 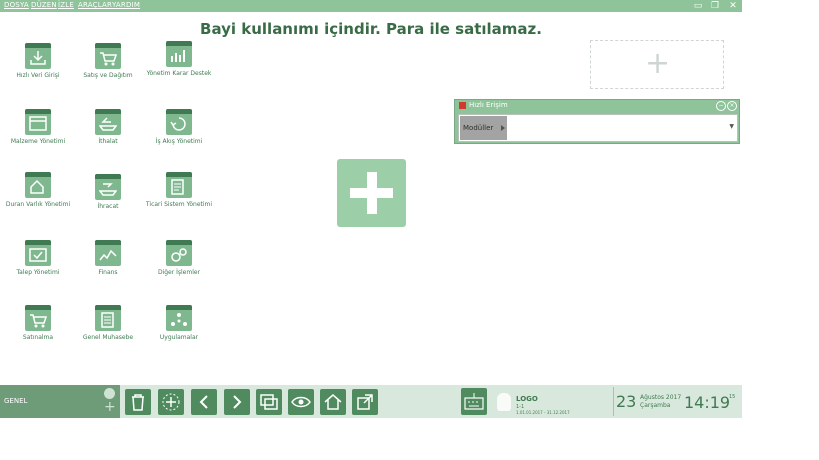 I want to click on module-uygulamalar: Uygulamalar, so click(x=179, y=323).